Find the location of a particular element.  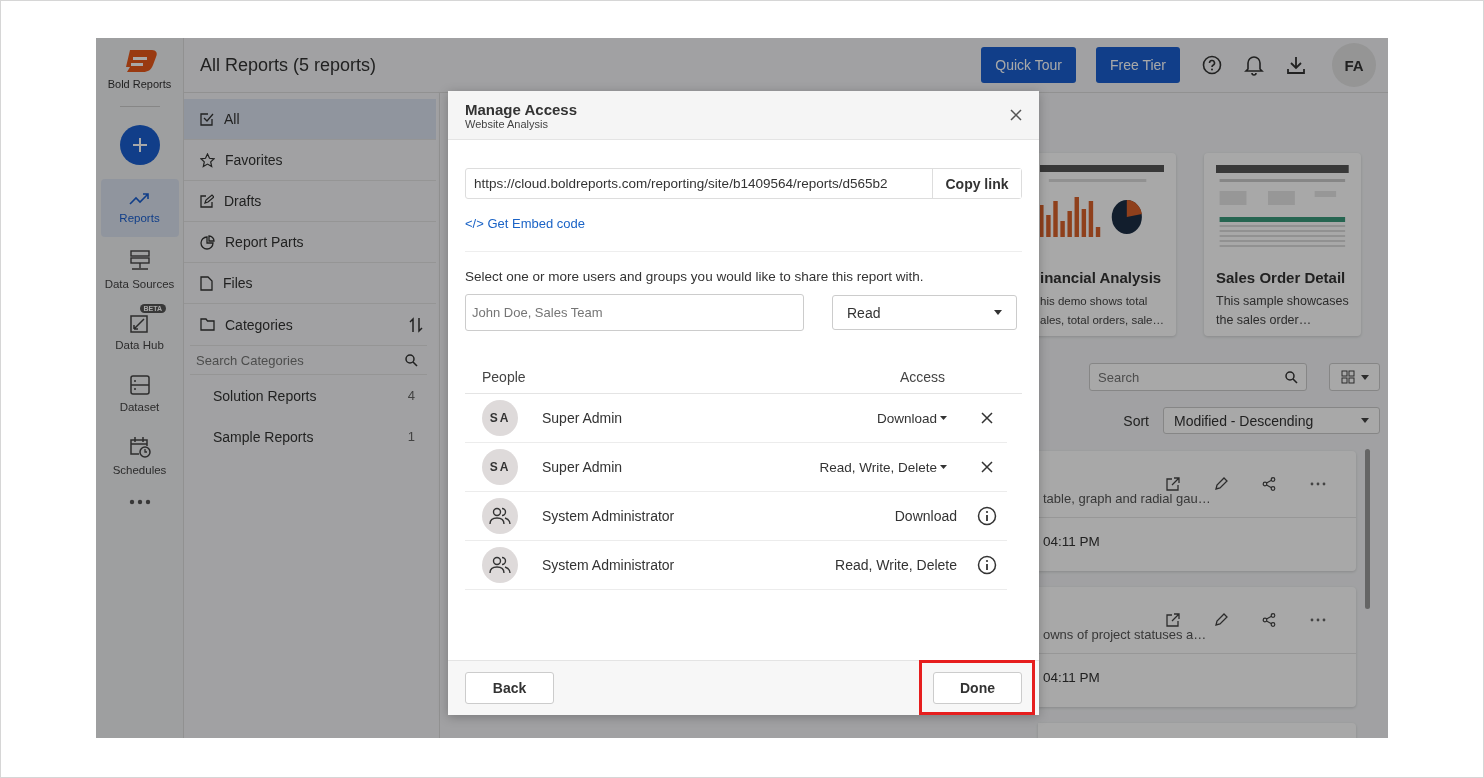

access-level-dropdown: Read, Write, Delete is located at coordinates (883, 467).